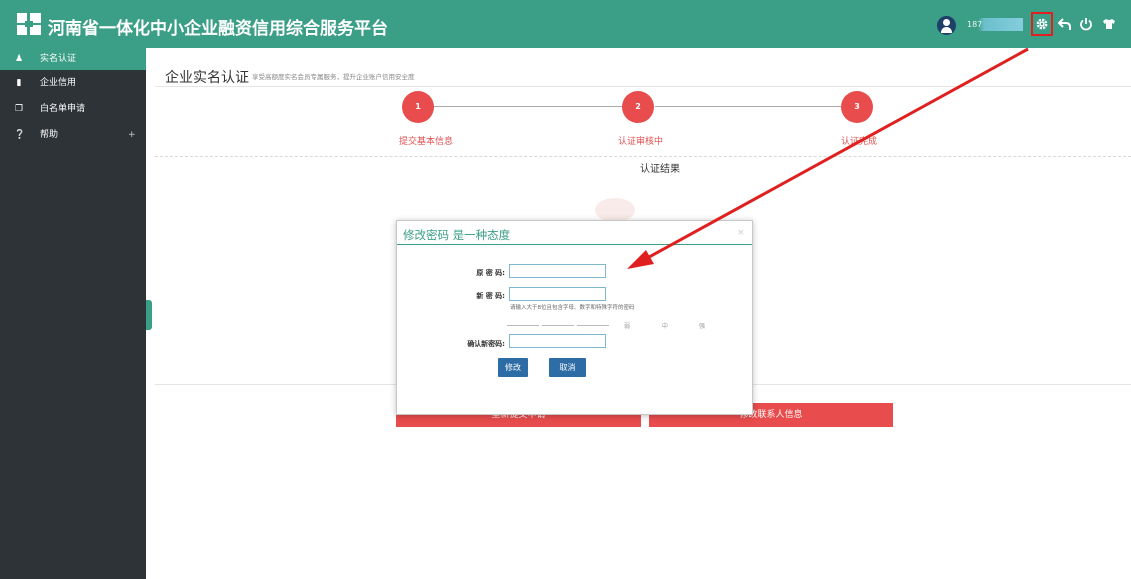 The image size is (1131, 579). What do you see at coordinates (828, 158) in the screenshot?
I see `annotation-arrow` at bounding box center [828, 158].